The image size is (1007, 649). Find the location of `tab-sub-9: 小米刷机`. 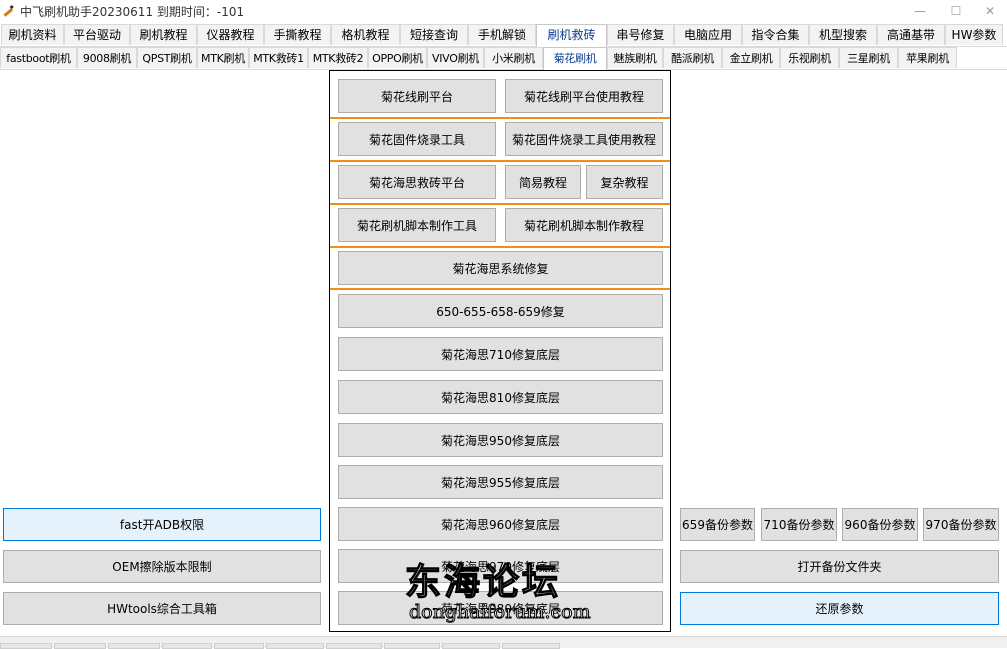

tab-sub-9: 小米刷机 is located at coordinates (513, 57).